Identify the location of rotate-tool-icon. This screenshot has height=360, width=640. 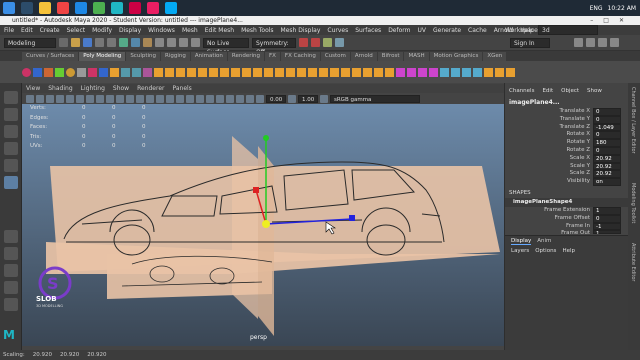
(11, 165).